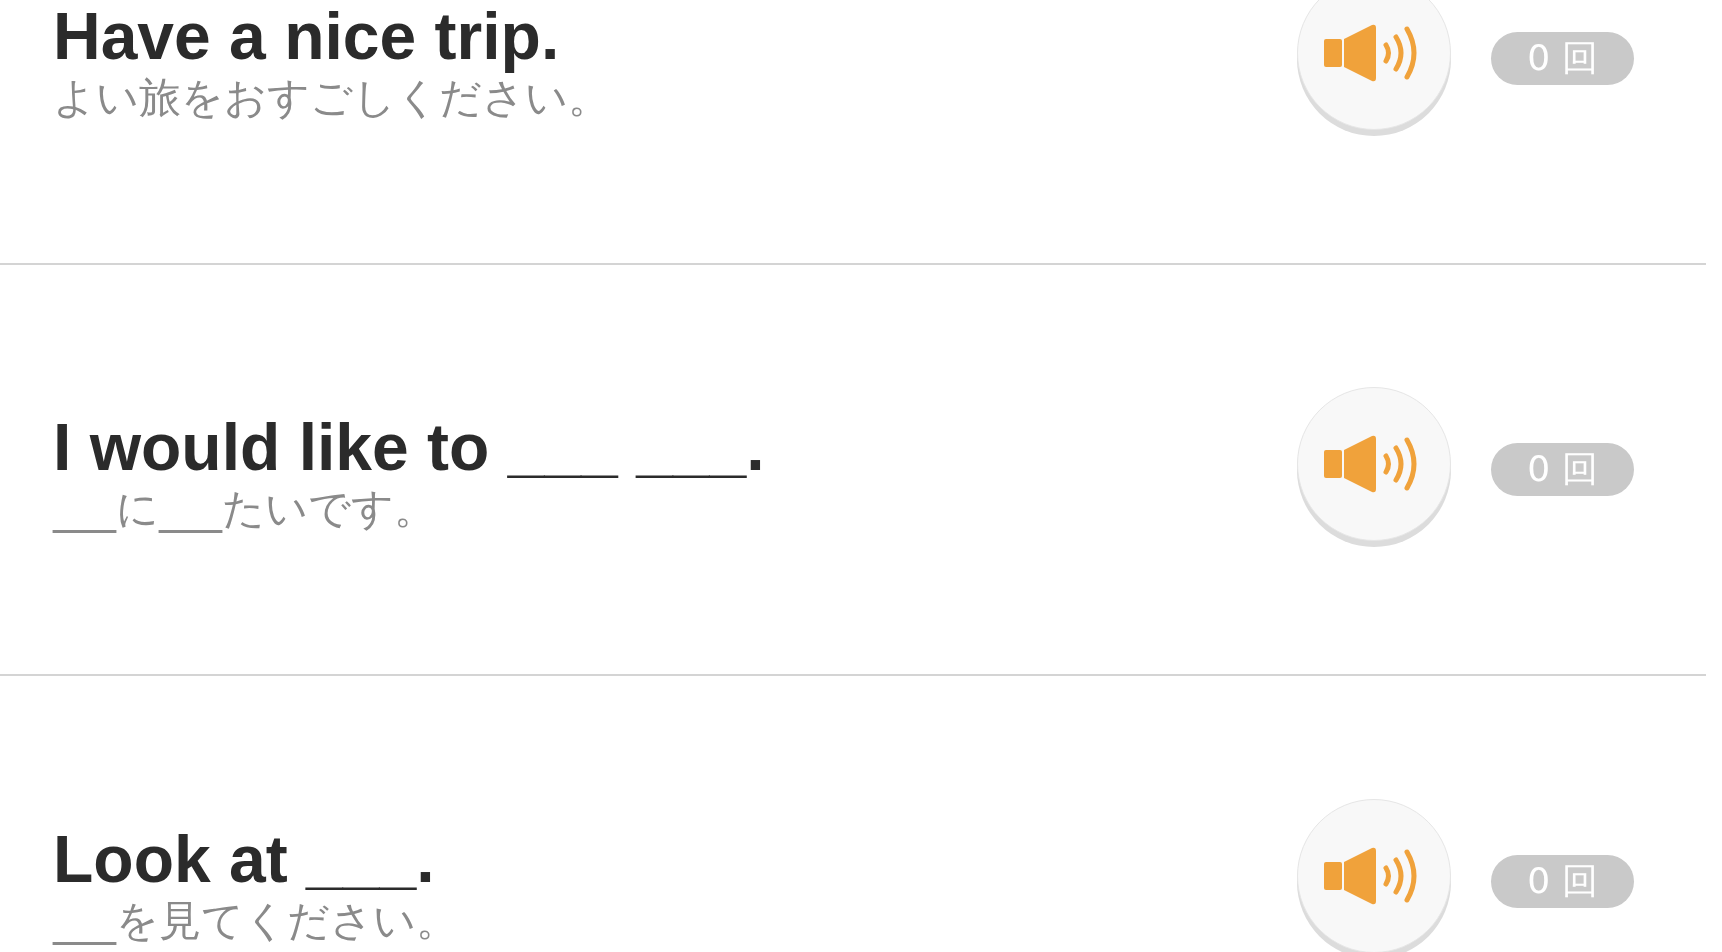 This screenshot has height=952, width=1722. I want to click on japanese-translation: ___に___たいです。, so click(245, 509).